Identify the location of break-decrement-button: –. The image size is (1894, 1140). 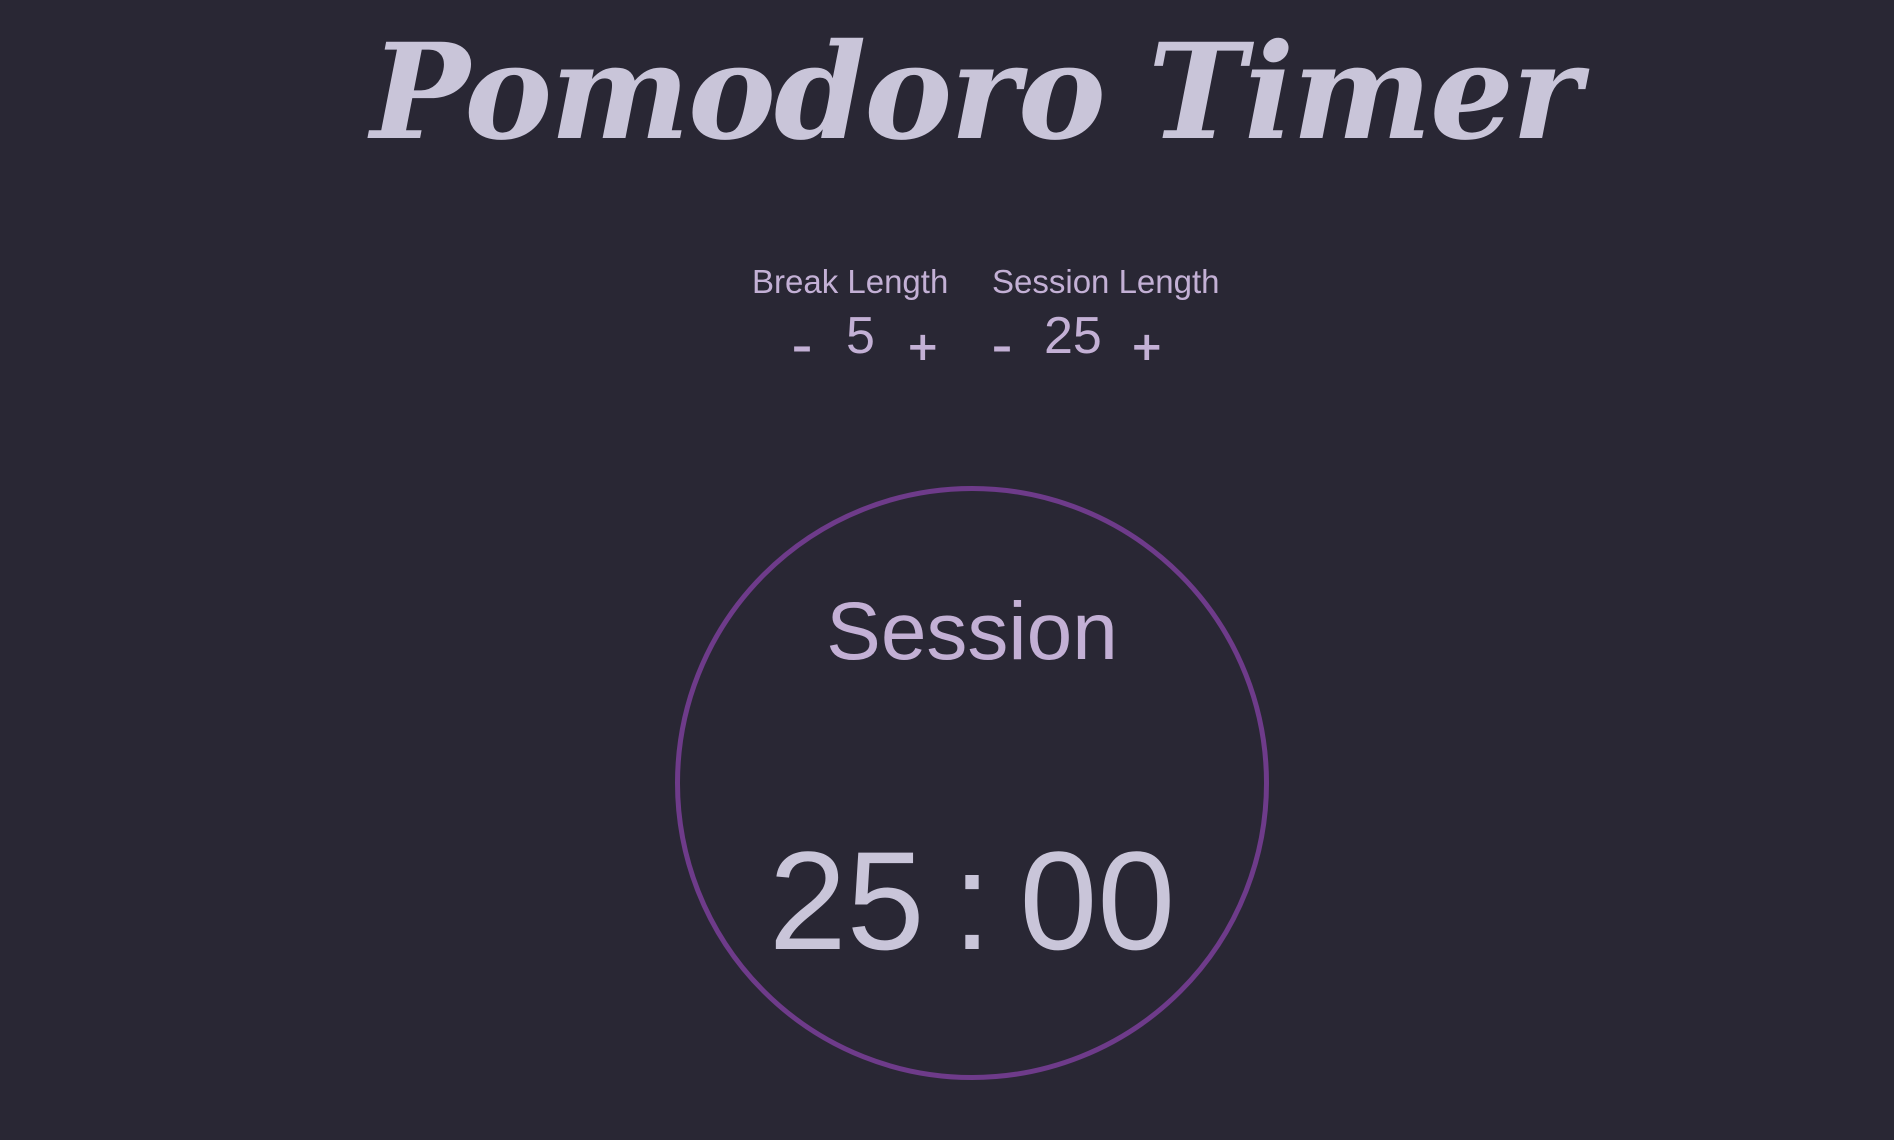
(802, 347).